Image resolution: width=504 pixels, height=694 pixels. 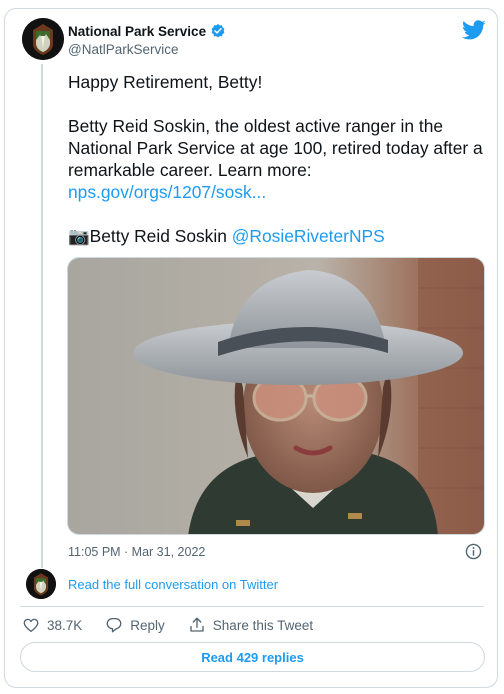 What do you see at coordinates (165, 82) in the screenshot?
I see `tweet-line-greeting: Happy Retirement, Betty!` at bounding box center [165, 82].